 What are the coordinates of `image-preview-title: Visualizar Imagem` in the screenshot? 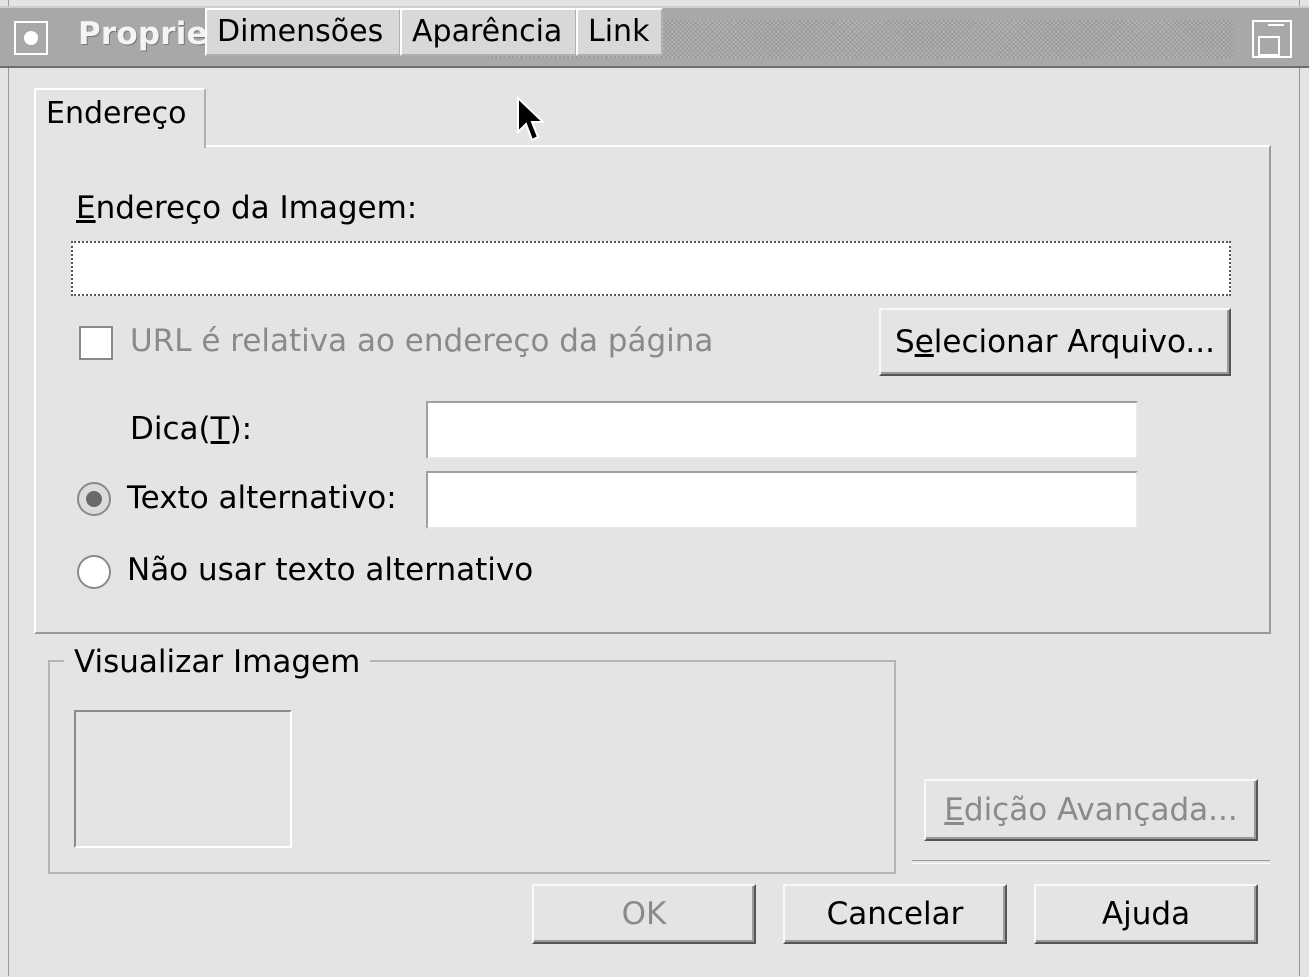 It's located at (217, 662).